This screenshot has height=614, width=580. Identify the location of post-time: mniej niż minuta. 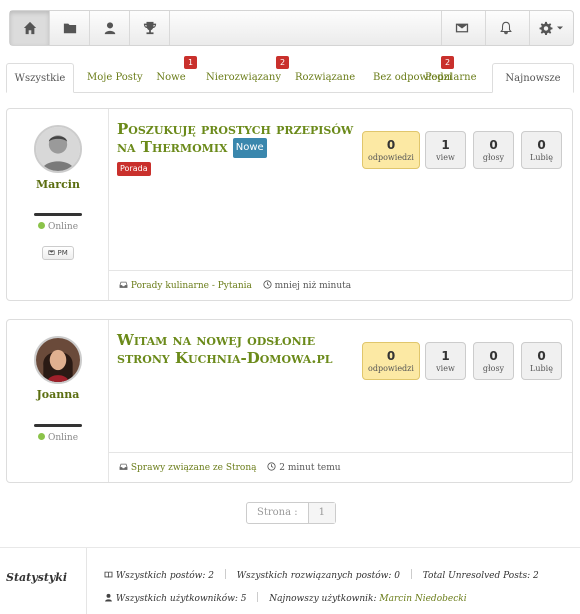
(313, 286).